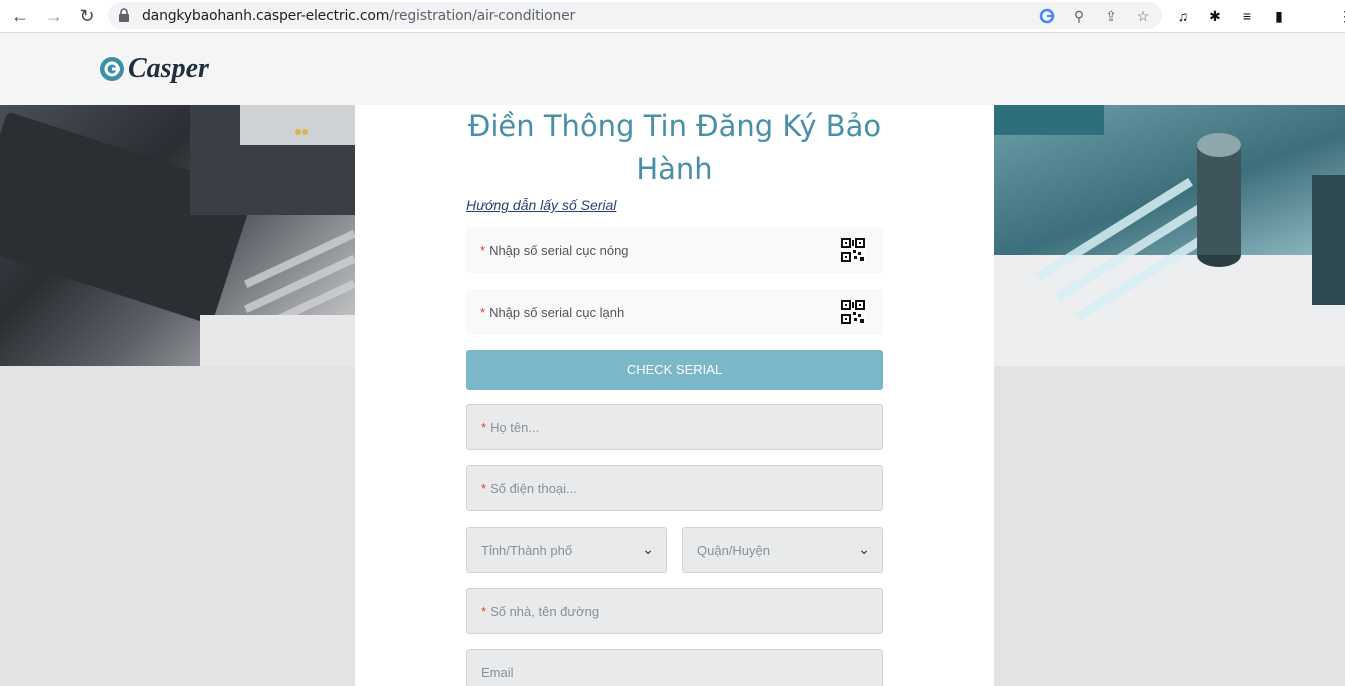 The image size is (1345, 686). I want to click on zoom-icon: ⚲, so click(1079, 16).